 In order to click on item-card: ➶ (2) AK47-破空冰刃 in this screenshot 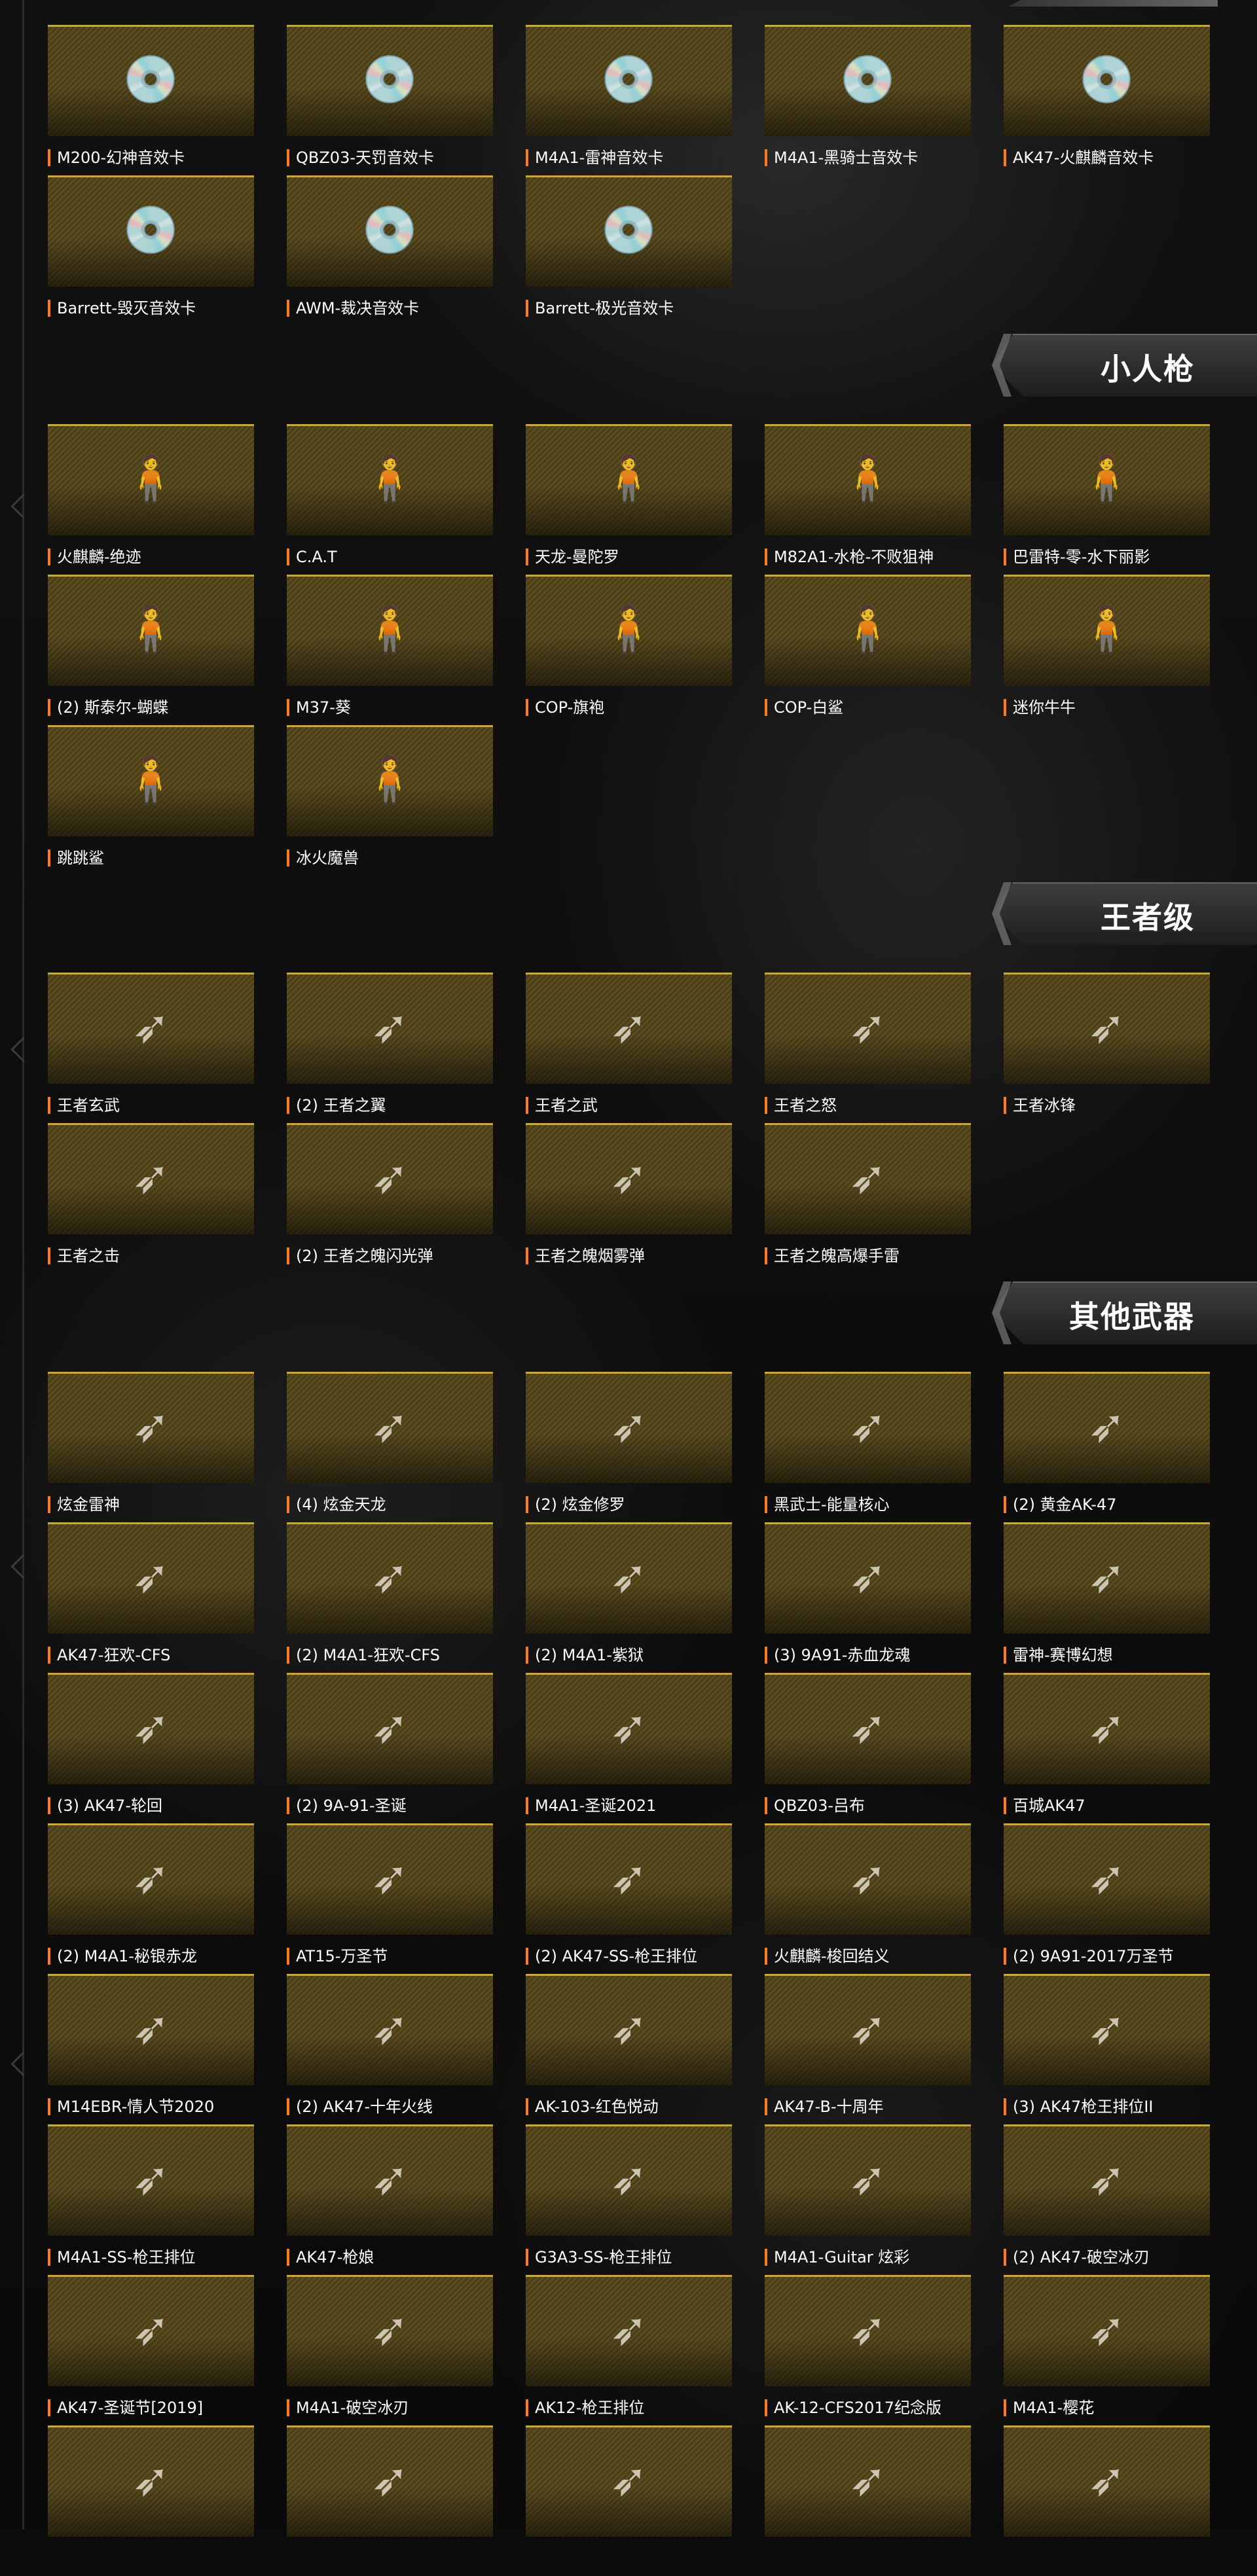, I will do `click(1107, 2199)`.